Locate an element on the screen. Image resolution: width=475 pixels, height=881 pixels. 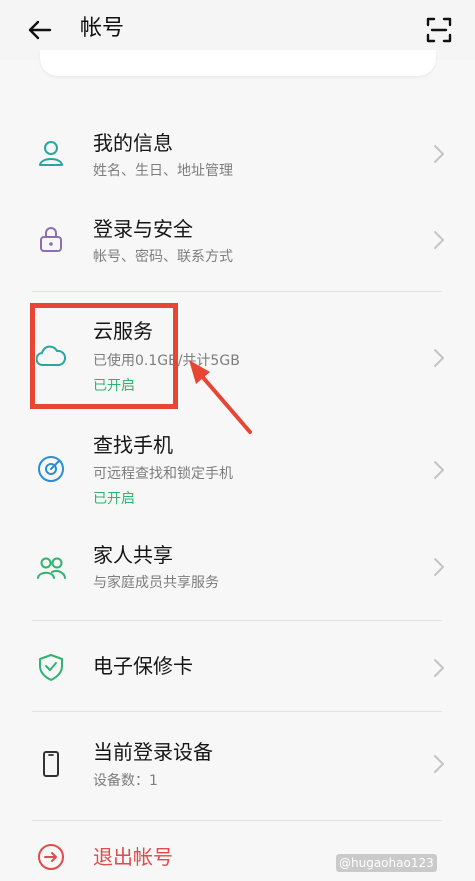
annotation-arrow is located at coordinates (220, 397).